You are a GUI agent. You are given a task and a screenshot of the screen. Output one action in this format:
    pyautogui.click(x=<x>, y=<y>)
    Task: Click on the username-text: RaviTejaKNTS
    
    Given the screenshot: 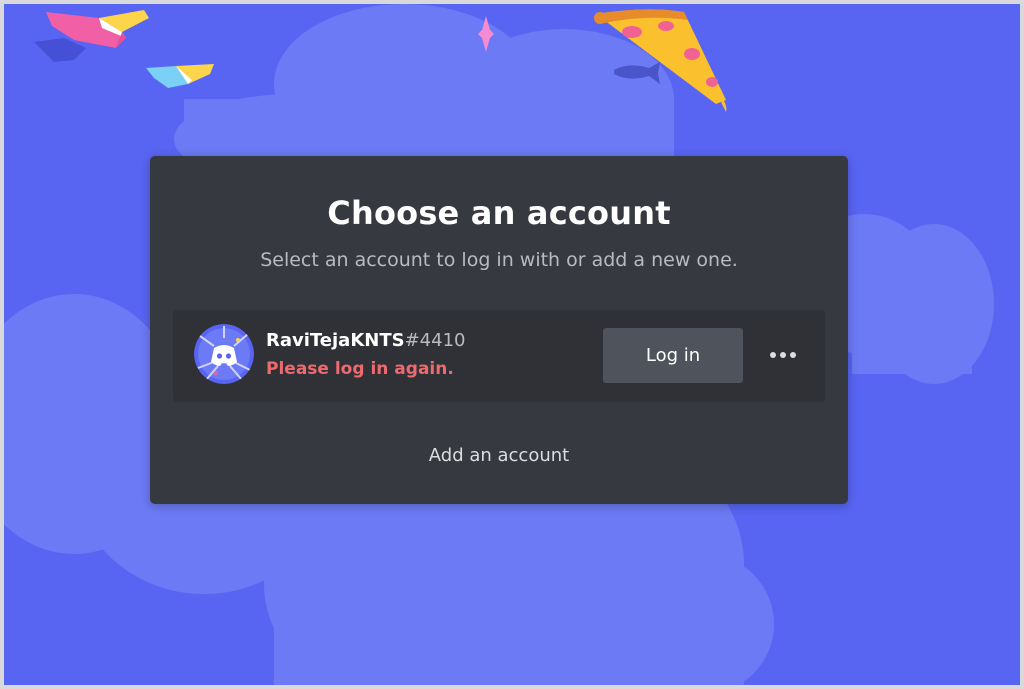 What is the action you would take?
    pyautogui.click(x=335, y=340)
    